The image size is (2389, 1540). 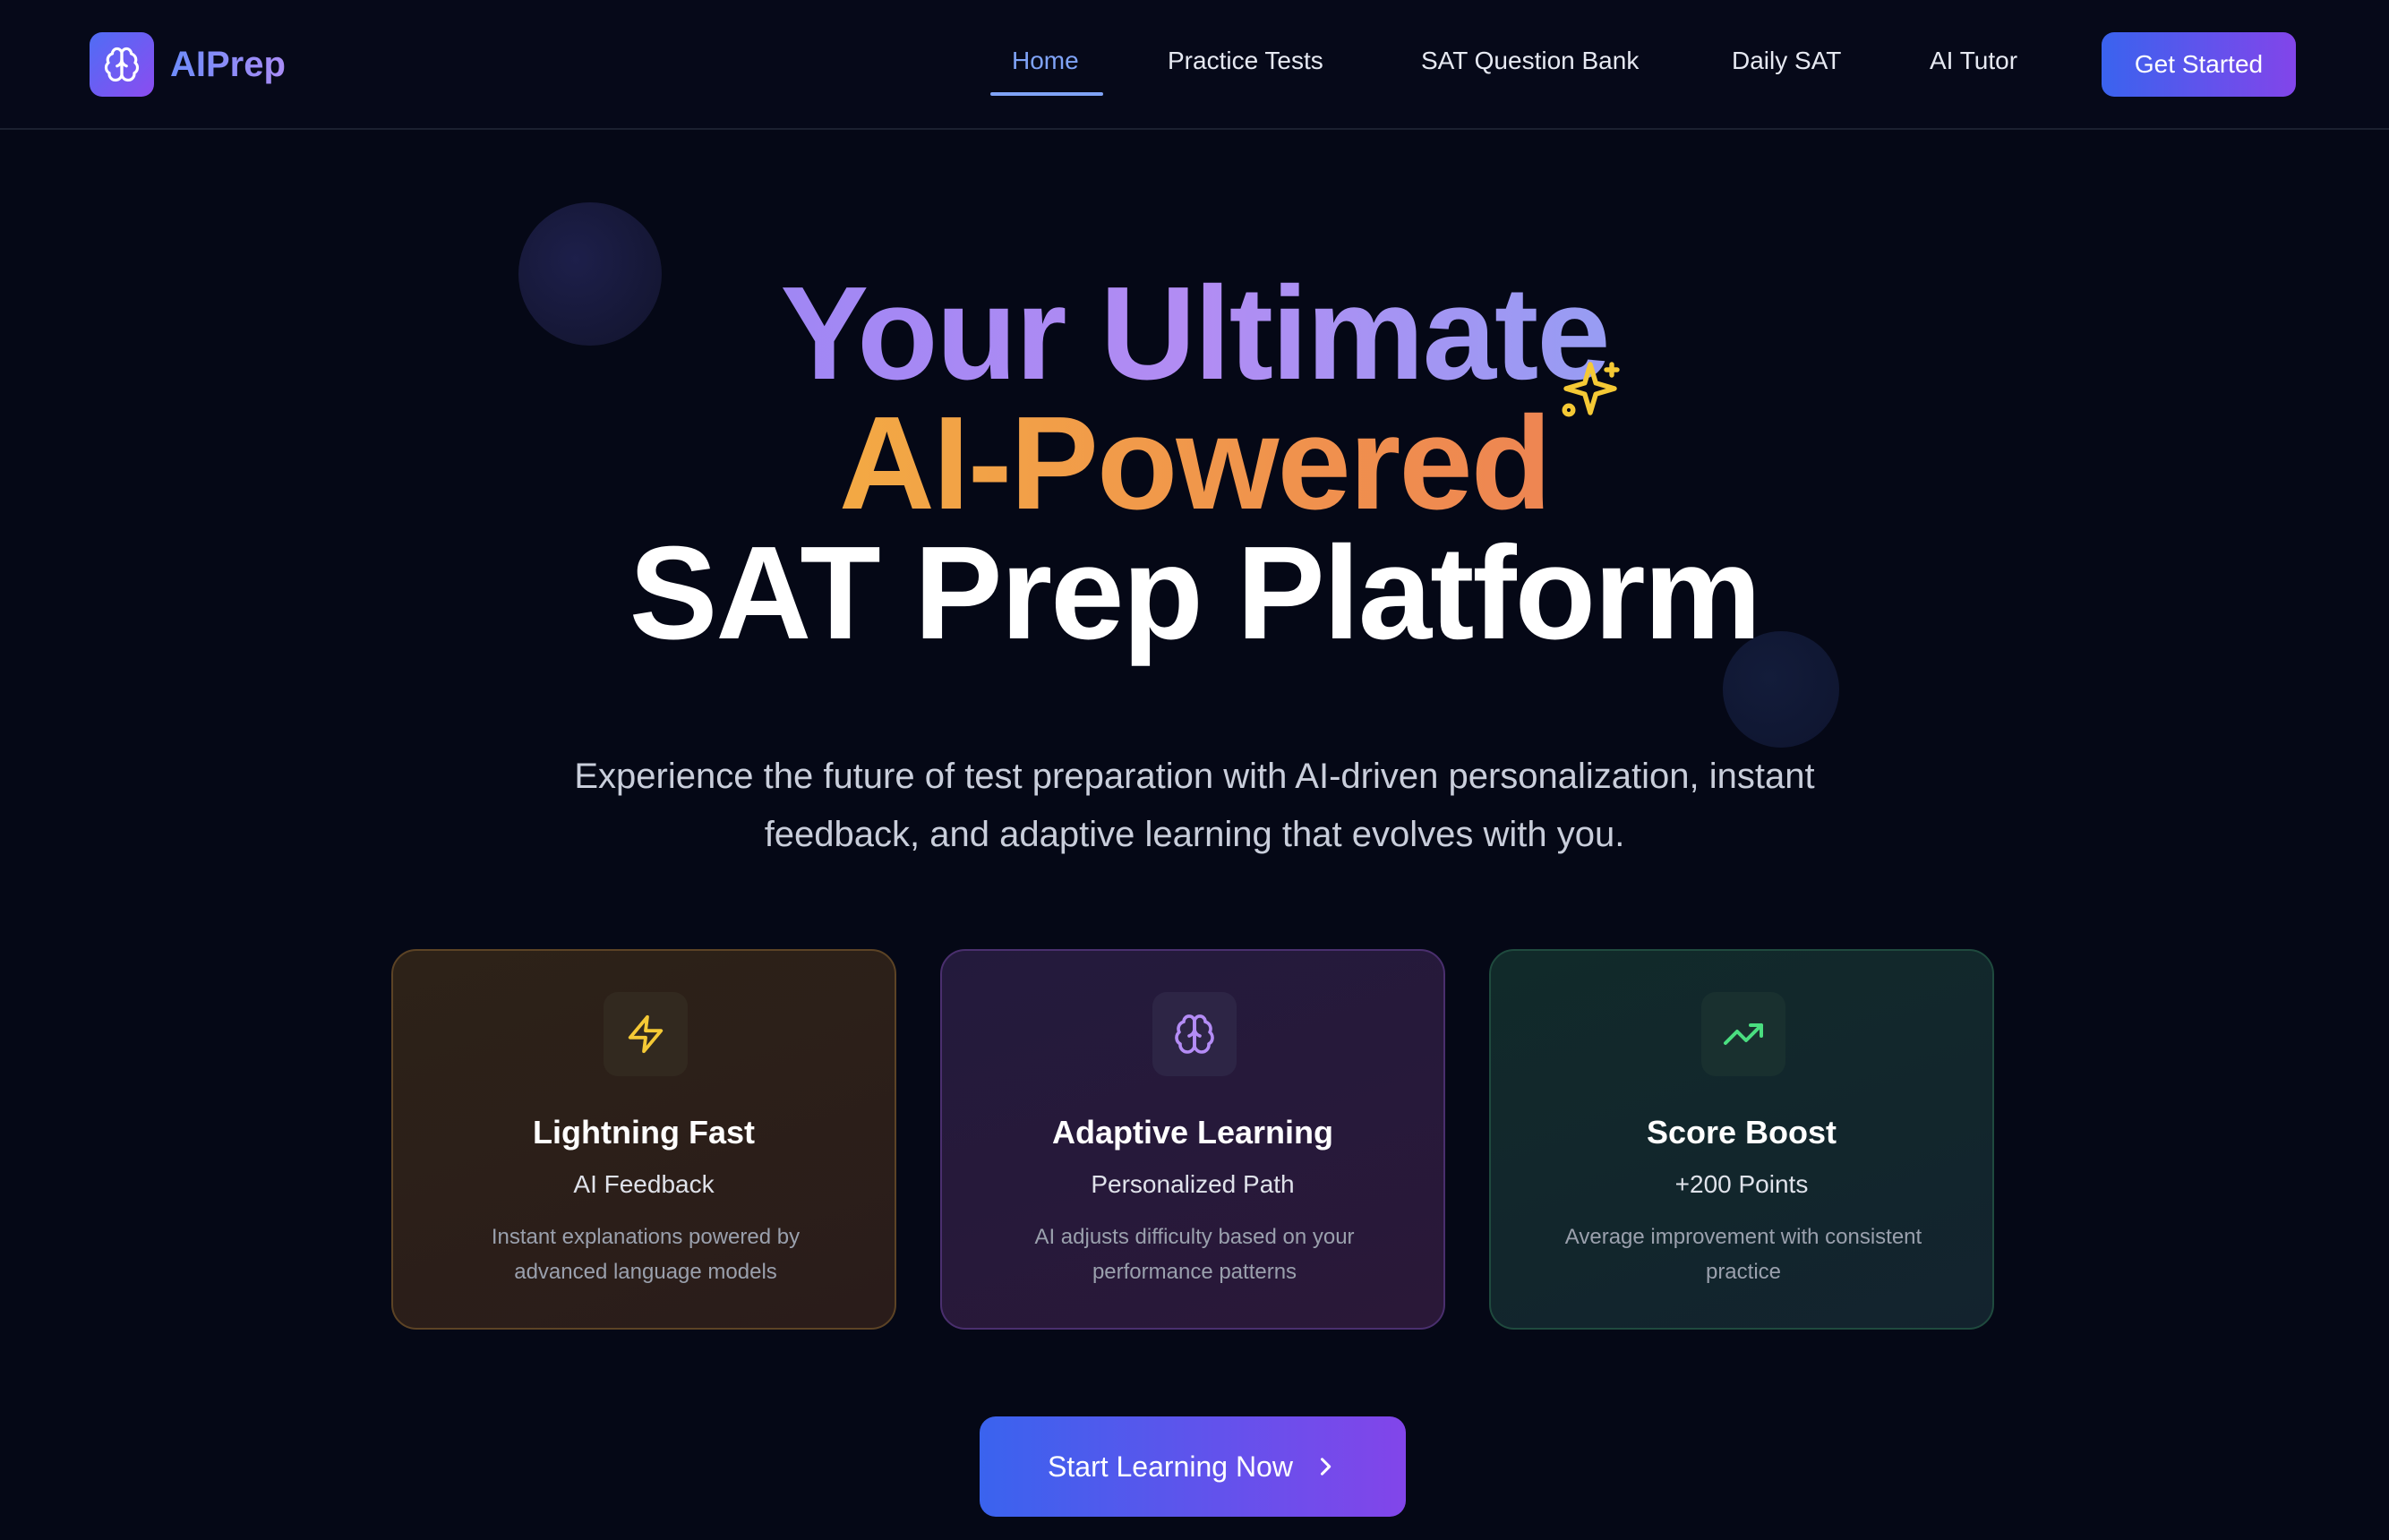 What do you see at coordinates (644, 1132) in the screenshot?
I see `feature-title: Lightning Fast` at bounding box center [644, 1132].